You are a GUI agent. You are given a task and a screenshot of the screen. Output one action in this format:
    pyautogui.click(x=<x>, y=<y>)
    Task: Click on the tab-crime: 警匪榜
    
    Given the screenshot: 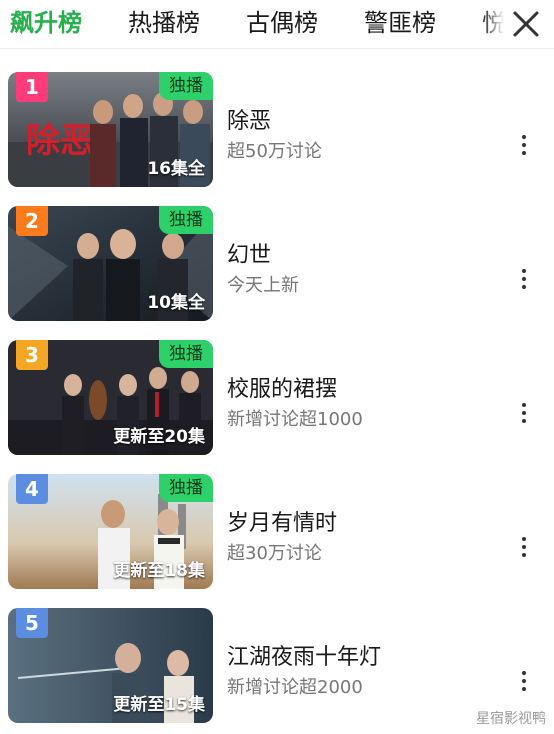 What is the action you would take?
    pyautogui.click(x=400, y=24)
    